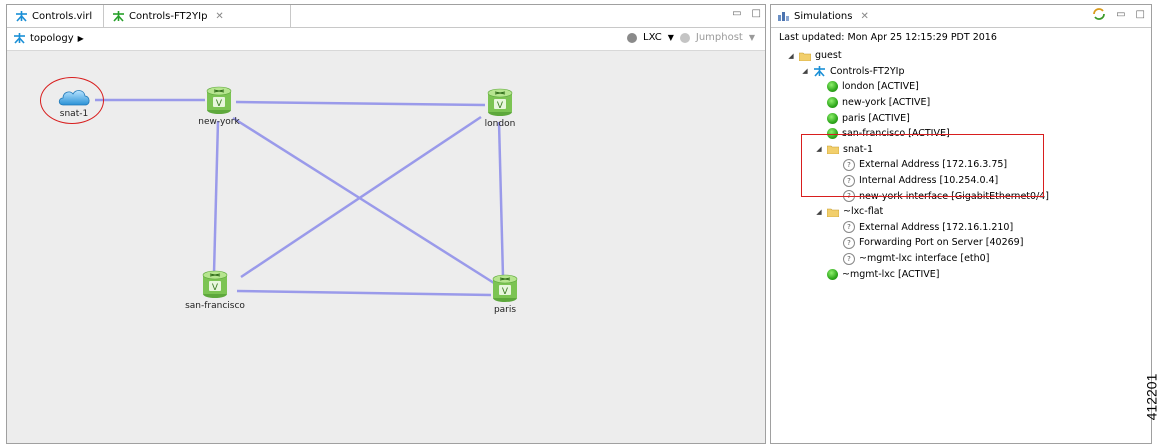 This screenshot has width=1165, height=444. Describe the element at coordinates (719, 37) in the screenshot. I see `jumphost-label: Jumphost` at that location.